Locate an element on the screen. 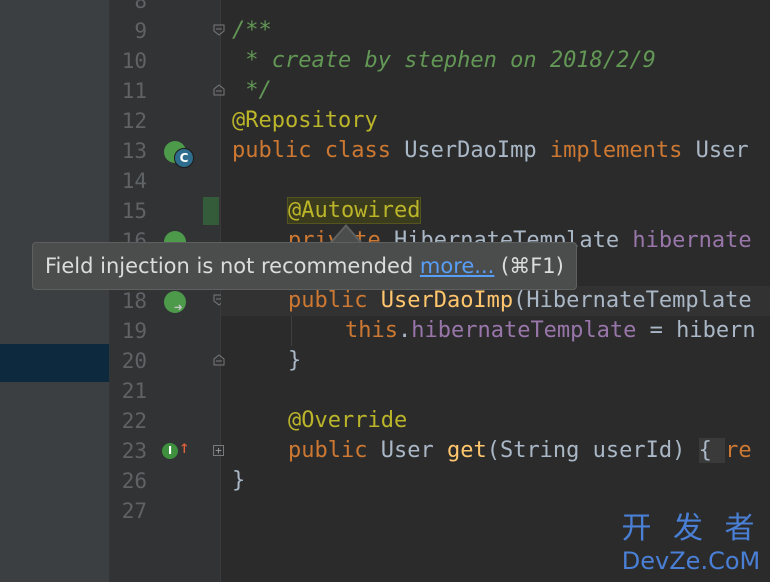 The width and height of the screenshot is (770, 582). code-line-19: this.hibernateTemplate = hibern is located at coordinates (550, 331).